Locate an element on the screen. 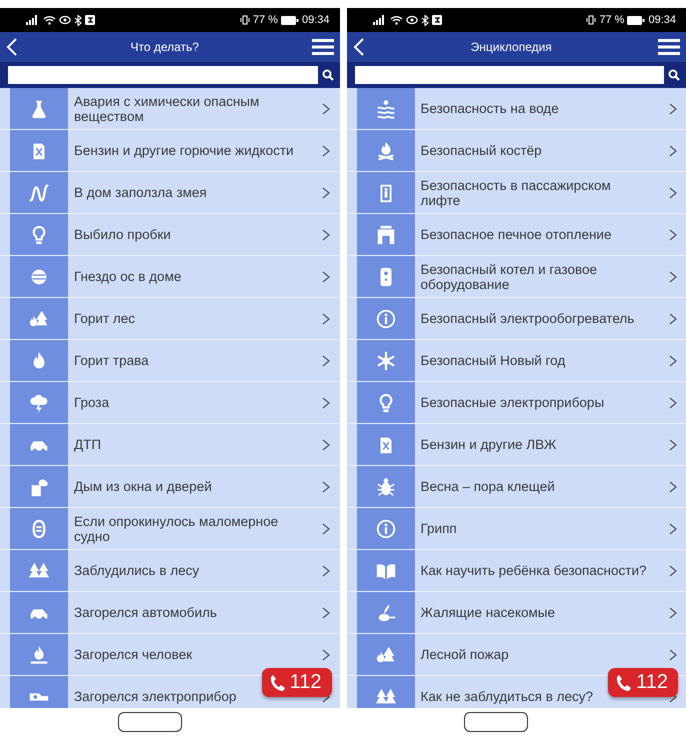  snowflake-icon is located at coordinates (385, 361).